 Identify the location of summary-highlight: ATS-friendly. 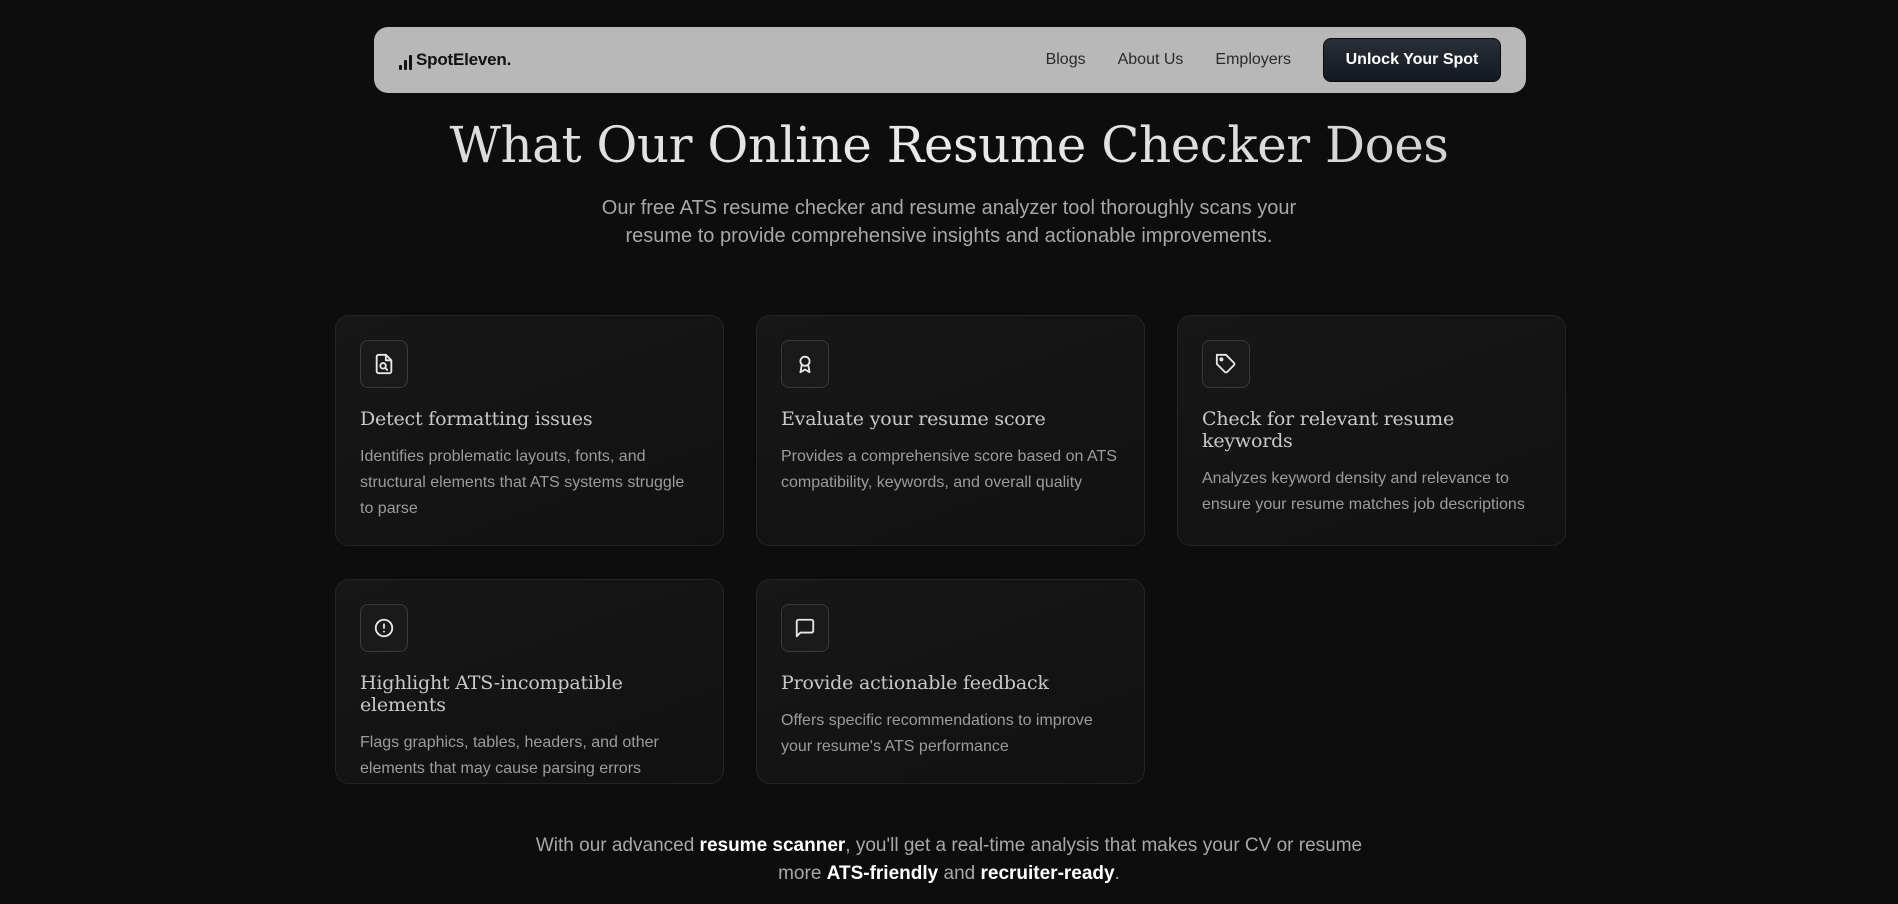
(882, 873).